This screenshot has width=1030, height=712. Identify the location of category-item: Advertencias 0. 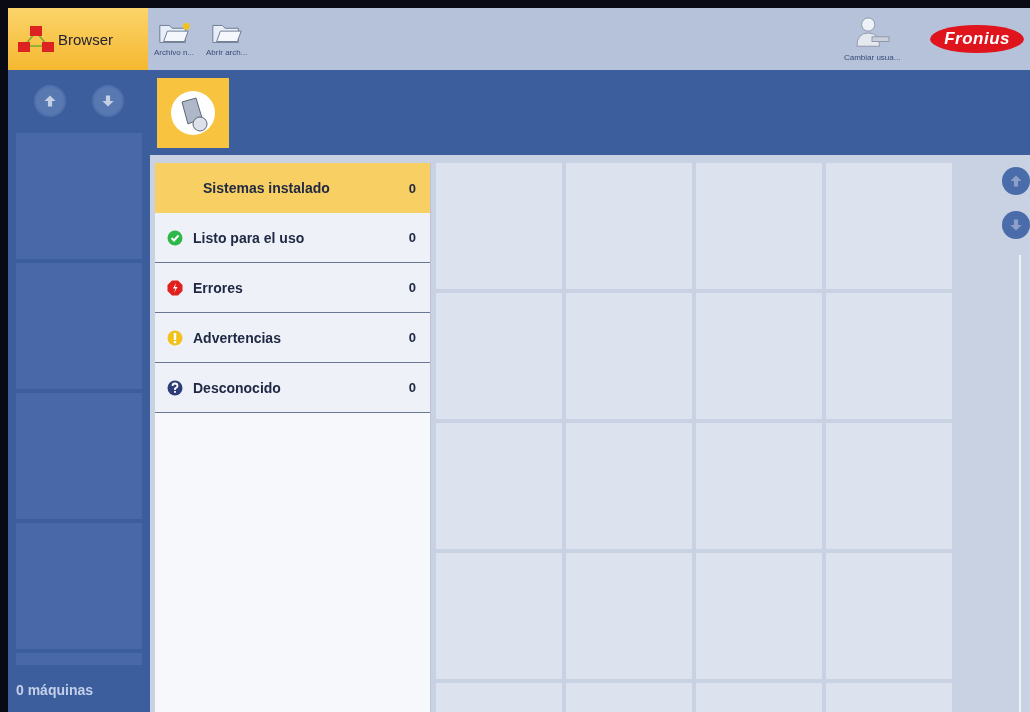
(292, 338).